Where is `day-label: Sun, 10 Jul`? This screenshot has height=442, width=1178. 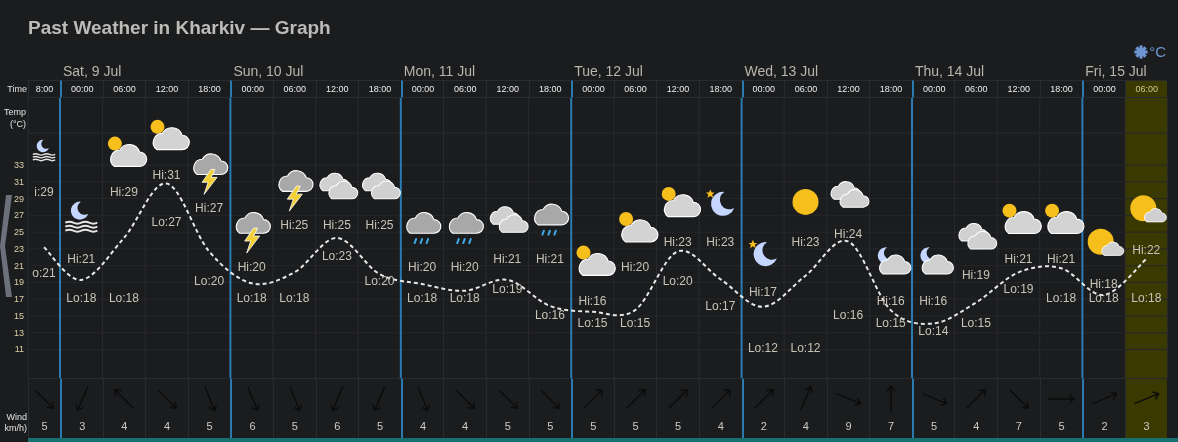
day-label: Sun, 10 Jul is located at coordinates (268, 71).